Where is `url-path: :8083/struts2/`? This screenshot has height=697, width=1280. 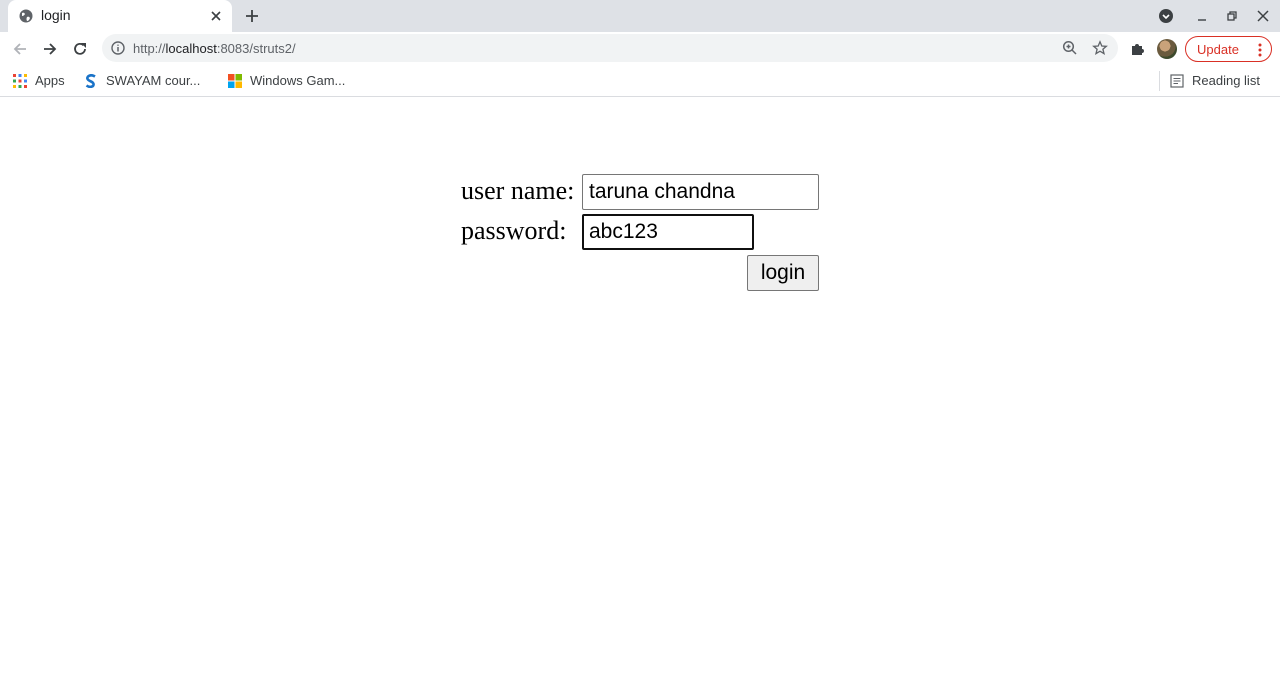
url-path: :8083/struts2/ is located at coordinates (256, 48).